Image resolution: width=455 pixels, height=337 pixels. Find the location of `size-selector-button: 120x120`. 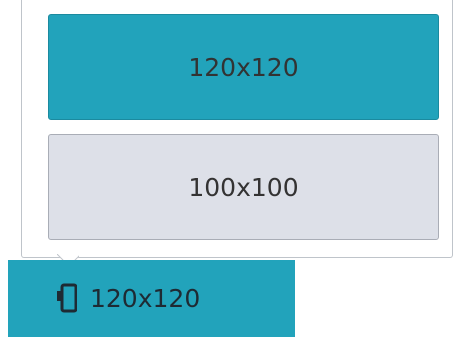

size-selector-button: 120x120 is located at coordinates (151, 298).